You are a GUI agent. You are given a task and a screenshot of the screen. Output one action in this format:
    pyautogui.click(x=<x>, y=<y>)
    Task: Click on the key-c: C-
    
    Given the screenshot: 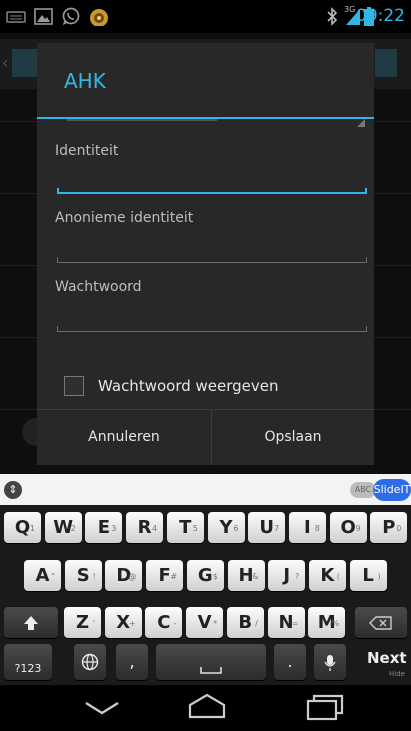 What is the action you would take?
    pyautogui.click(x=164, y=622)
    